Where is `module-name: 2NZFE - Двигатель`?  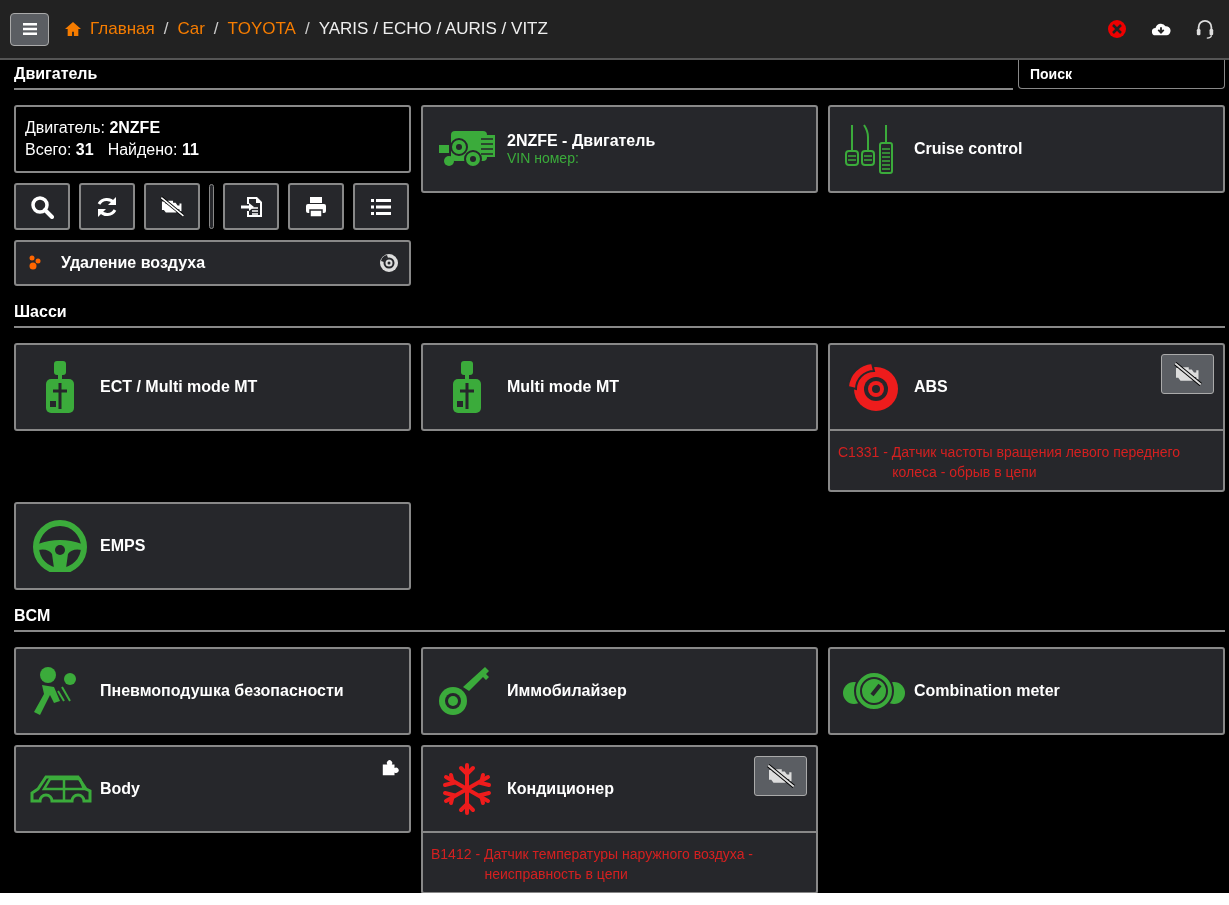 module-name: 2NZFE - Двигатель is located at coordinates (581, 141).